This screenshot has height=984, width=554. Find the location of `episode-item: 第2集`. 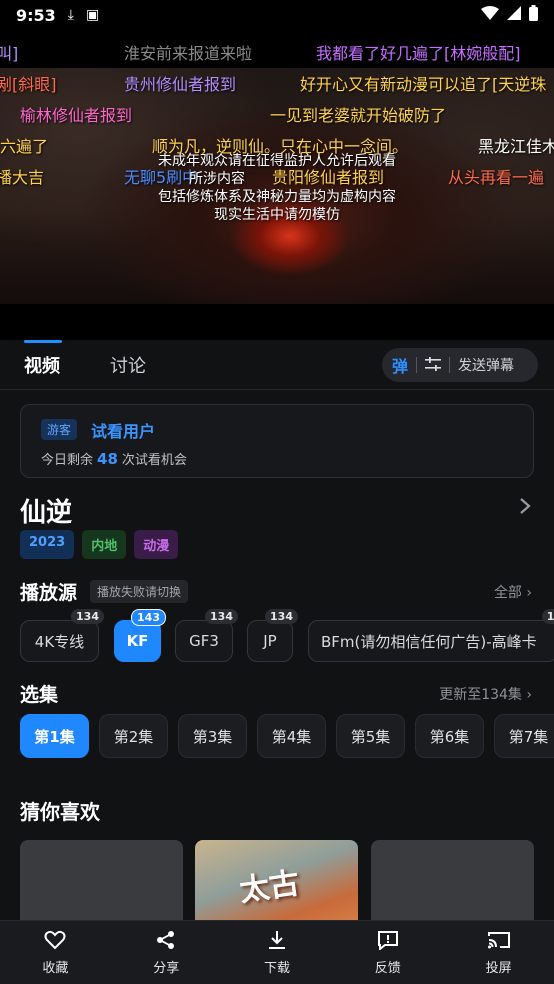

episode-item: 第2集 is located at coordinates (133, 736).